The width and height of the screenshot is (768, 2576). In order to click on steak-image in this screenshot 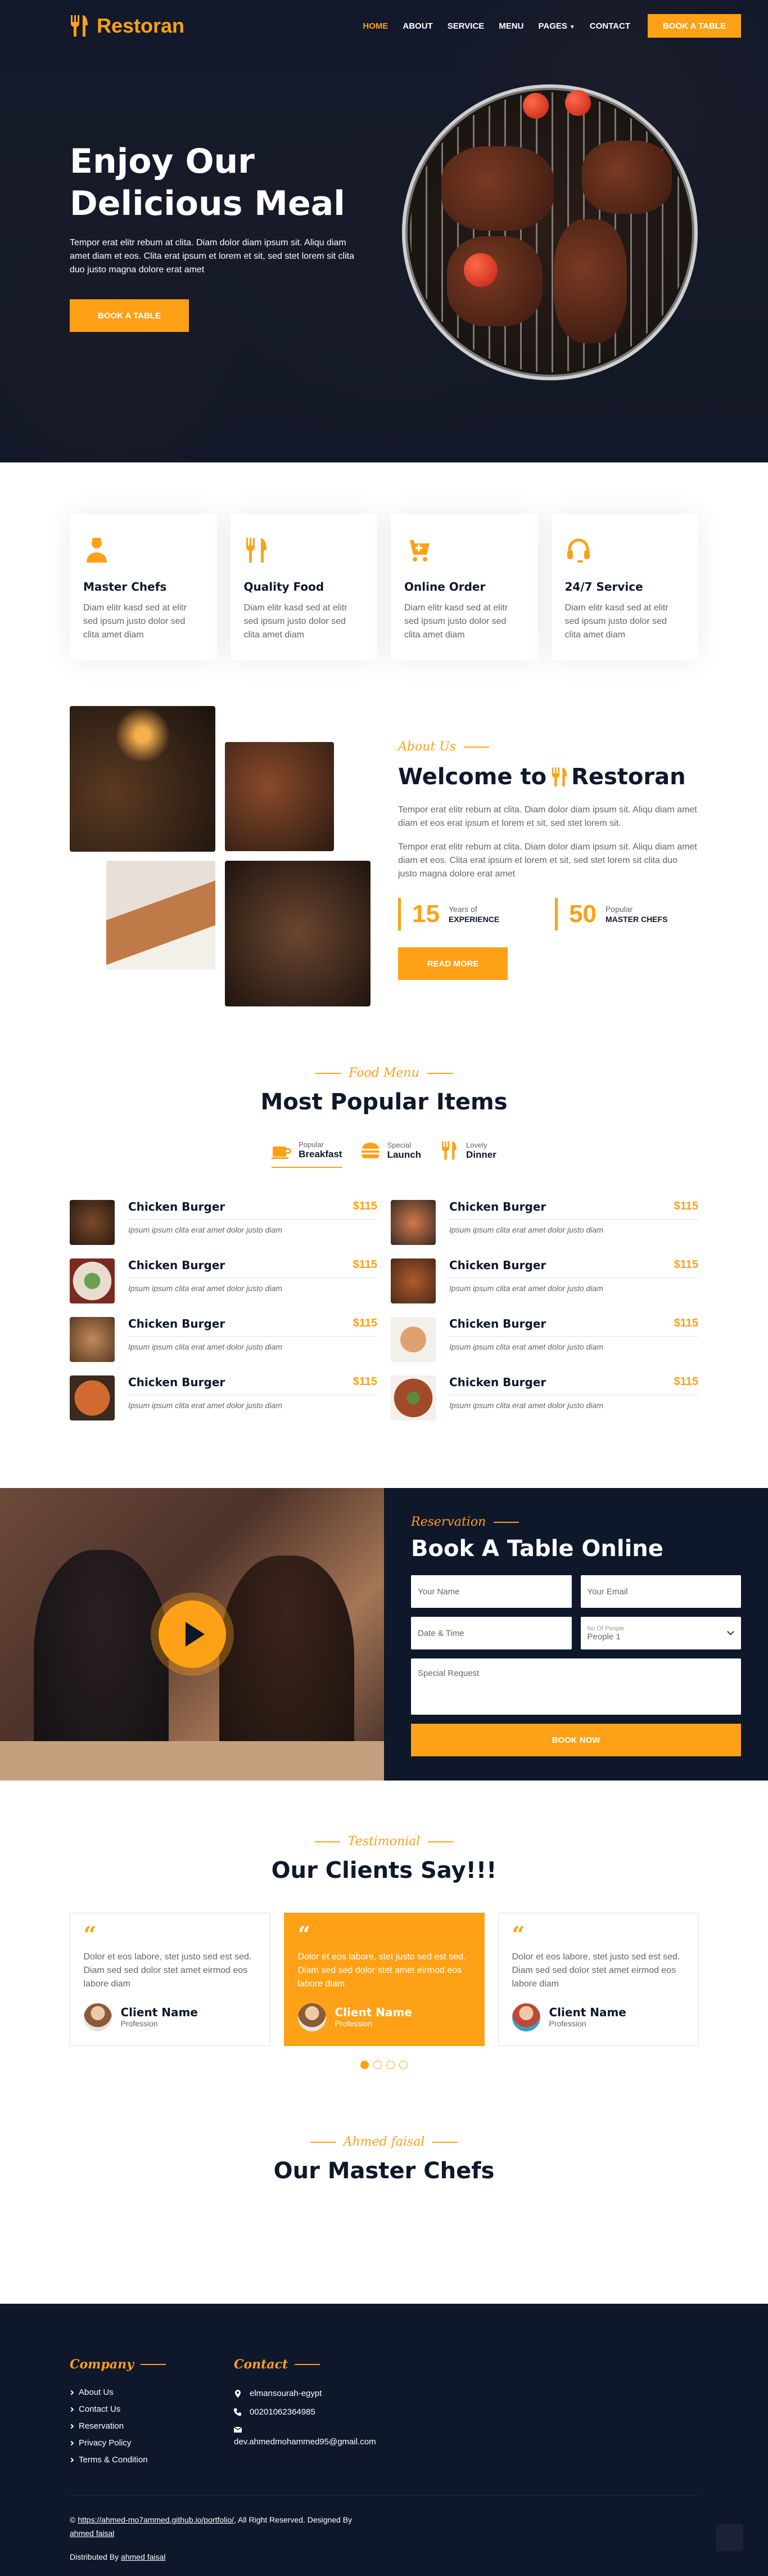, I will do `click(590, 281)`.